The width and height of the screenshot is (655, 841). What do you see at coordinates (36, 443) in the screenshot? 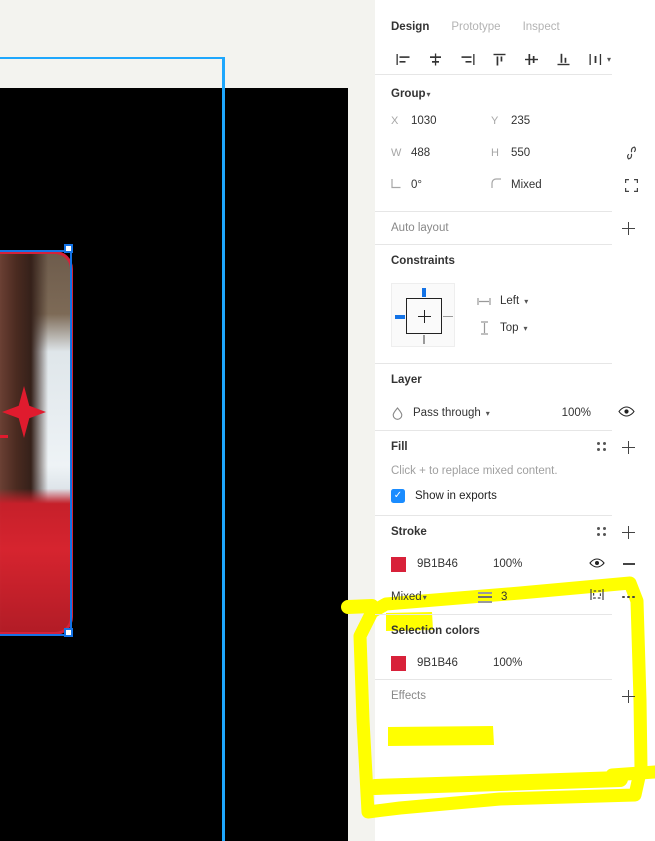
I see `photo-selection-outline` at bounding box center [36, 443].